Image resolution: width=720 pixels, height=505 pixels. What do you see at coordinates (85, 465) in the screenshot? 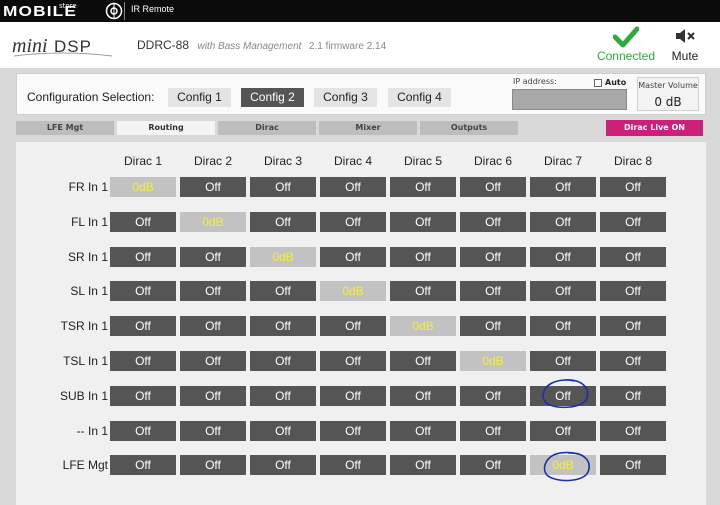
I see `row-label: LFE Mgt` at bounding box center [85, 465].